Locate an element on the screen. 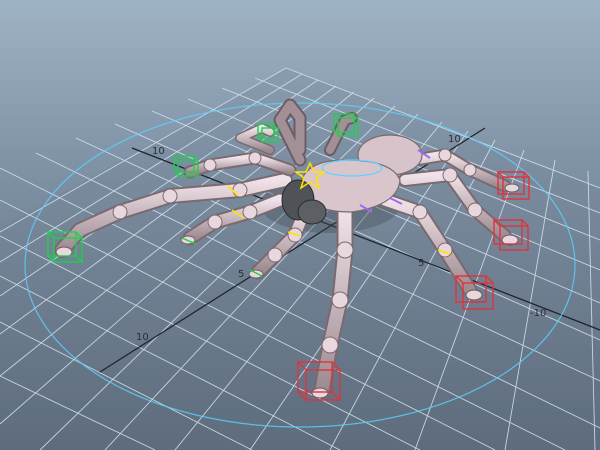 The image size is (600, 450). grid-label-inner-left: 5 is located at coordinates (241, 274).